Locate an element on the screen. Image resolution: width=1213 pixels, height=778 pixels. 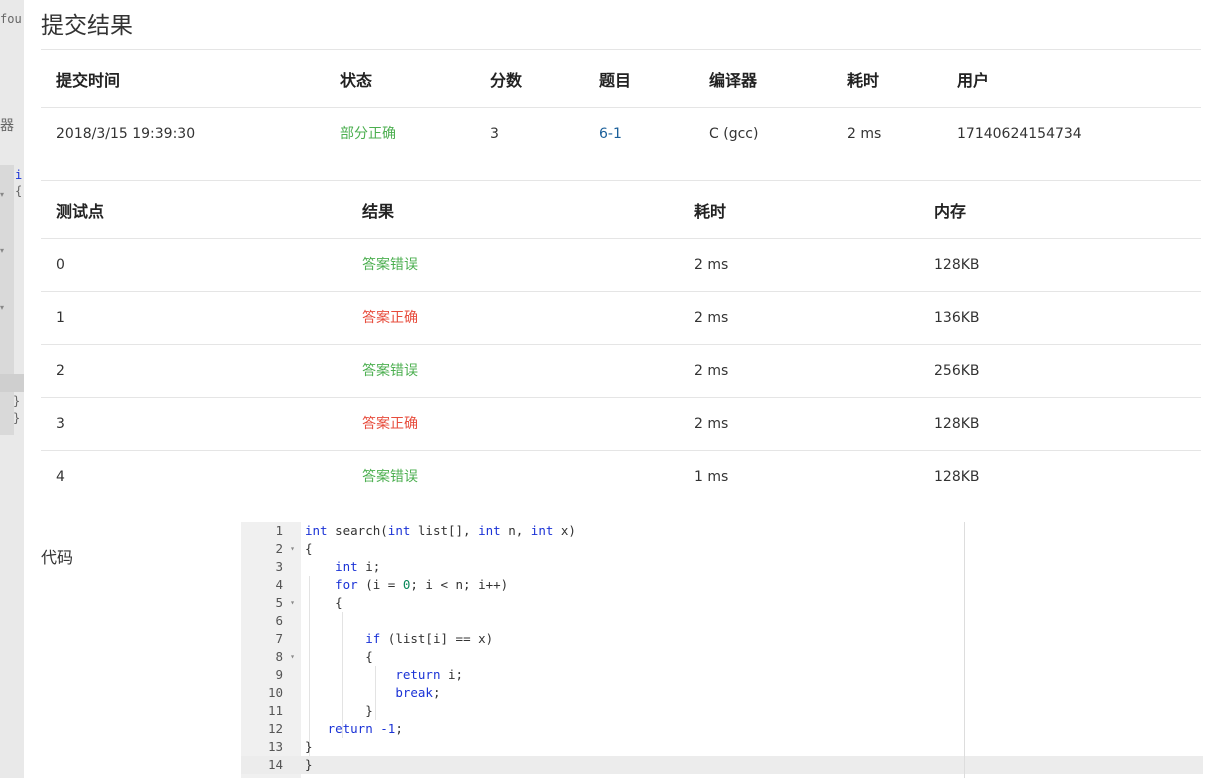
line-number: 7 is located at coordinates (279, 638).